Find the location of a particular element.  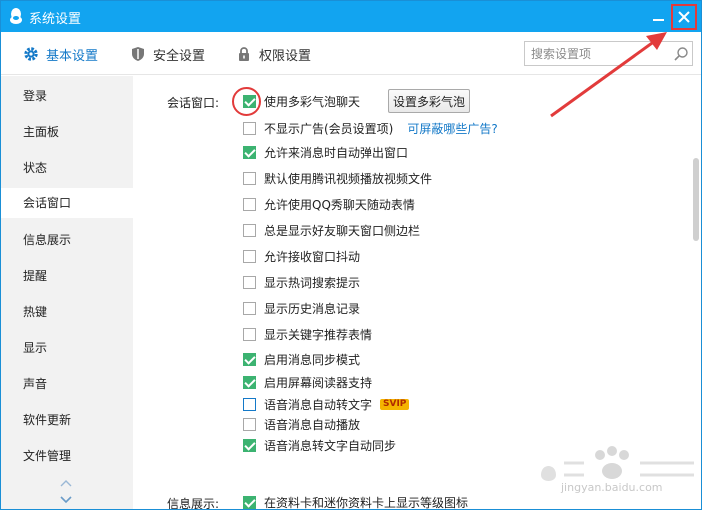

title-bar: 系统设置 is located at coordinates (351, 16).